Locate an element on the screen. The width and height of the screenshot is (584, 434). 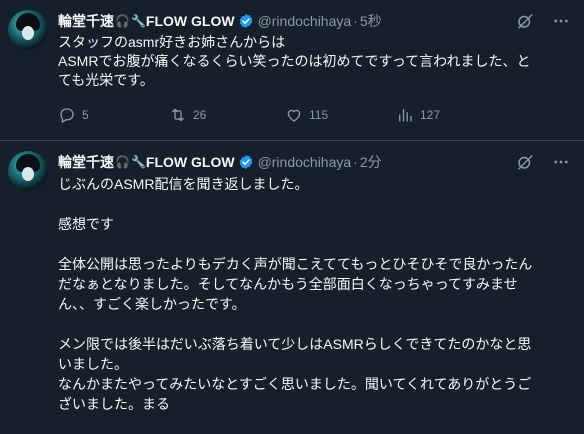
text-line: ん、、すごく楽しかったです。 is located at coordinates (152, 304).